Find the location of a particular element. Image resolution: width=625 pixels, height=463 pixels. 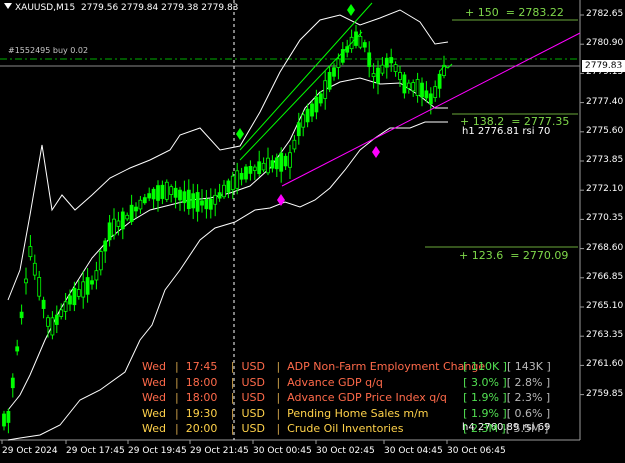

news-previous: [ 143K ] is located at coordinates (528, 366).